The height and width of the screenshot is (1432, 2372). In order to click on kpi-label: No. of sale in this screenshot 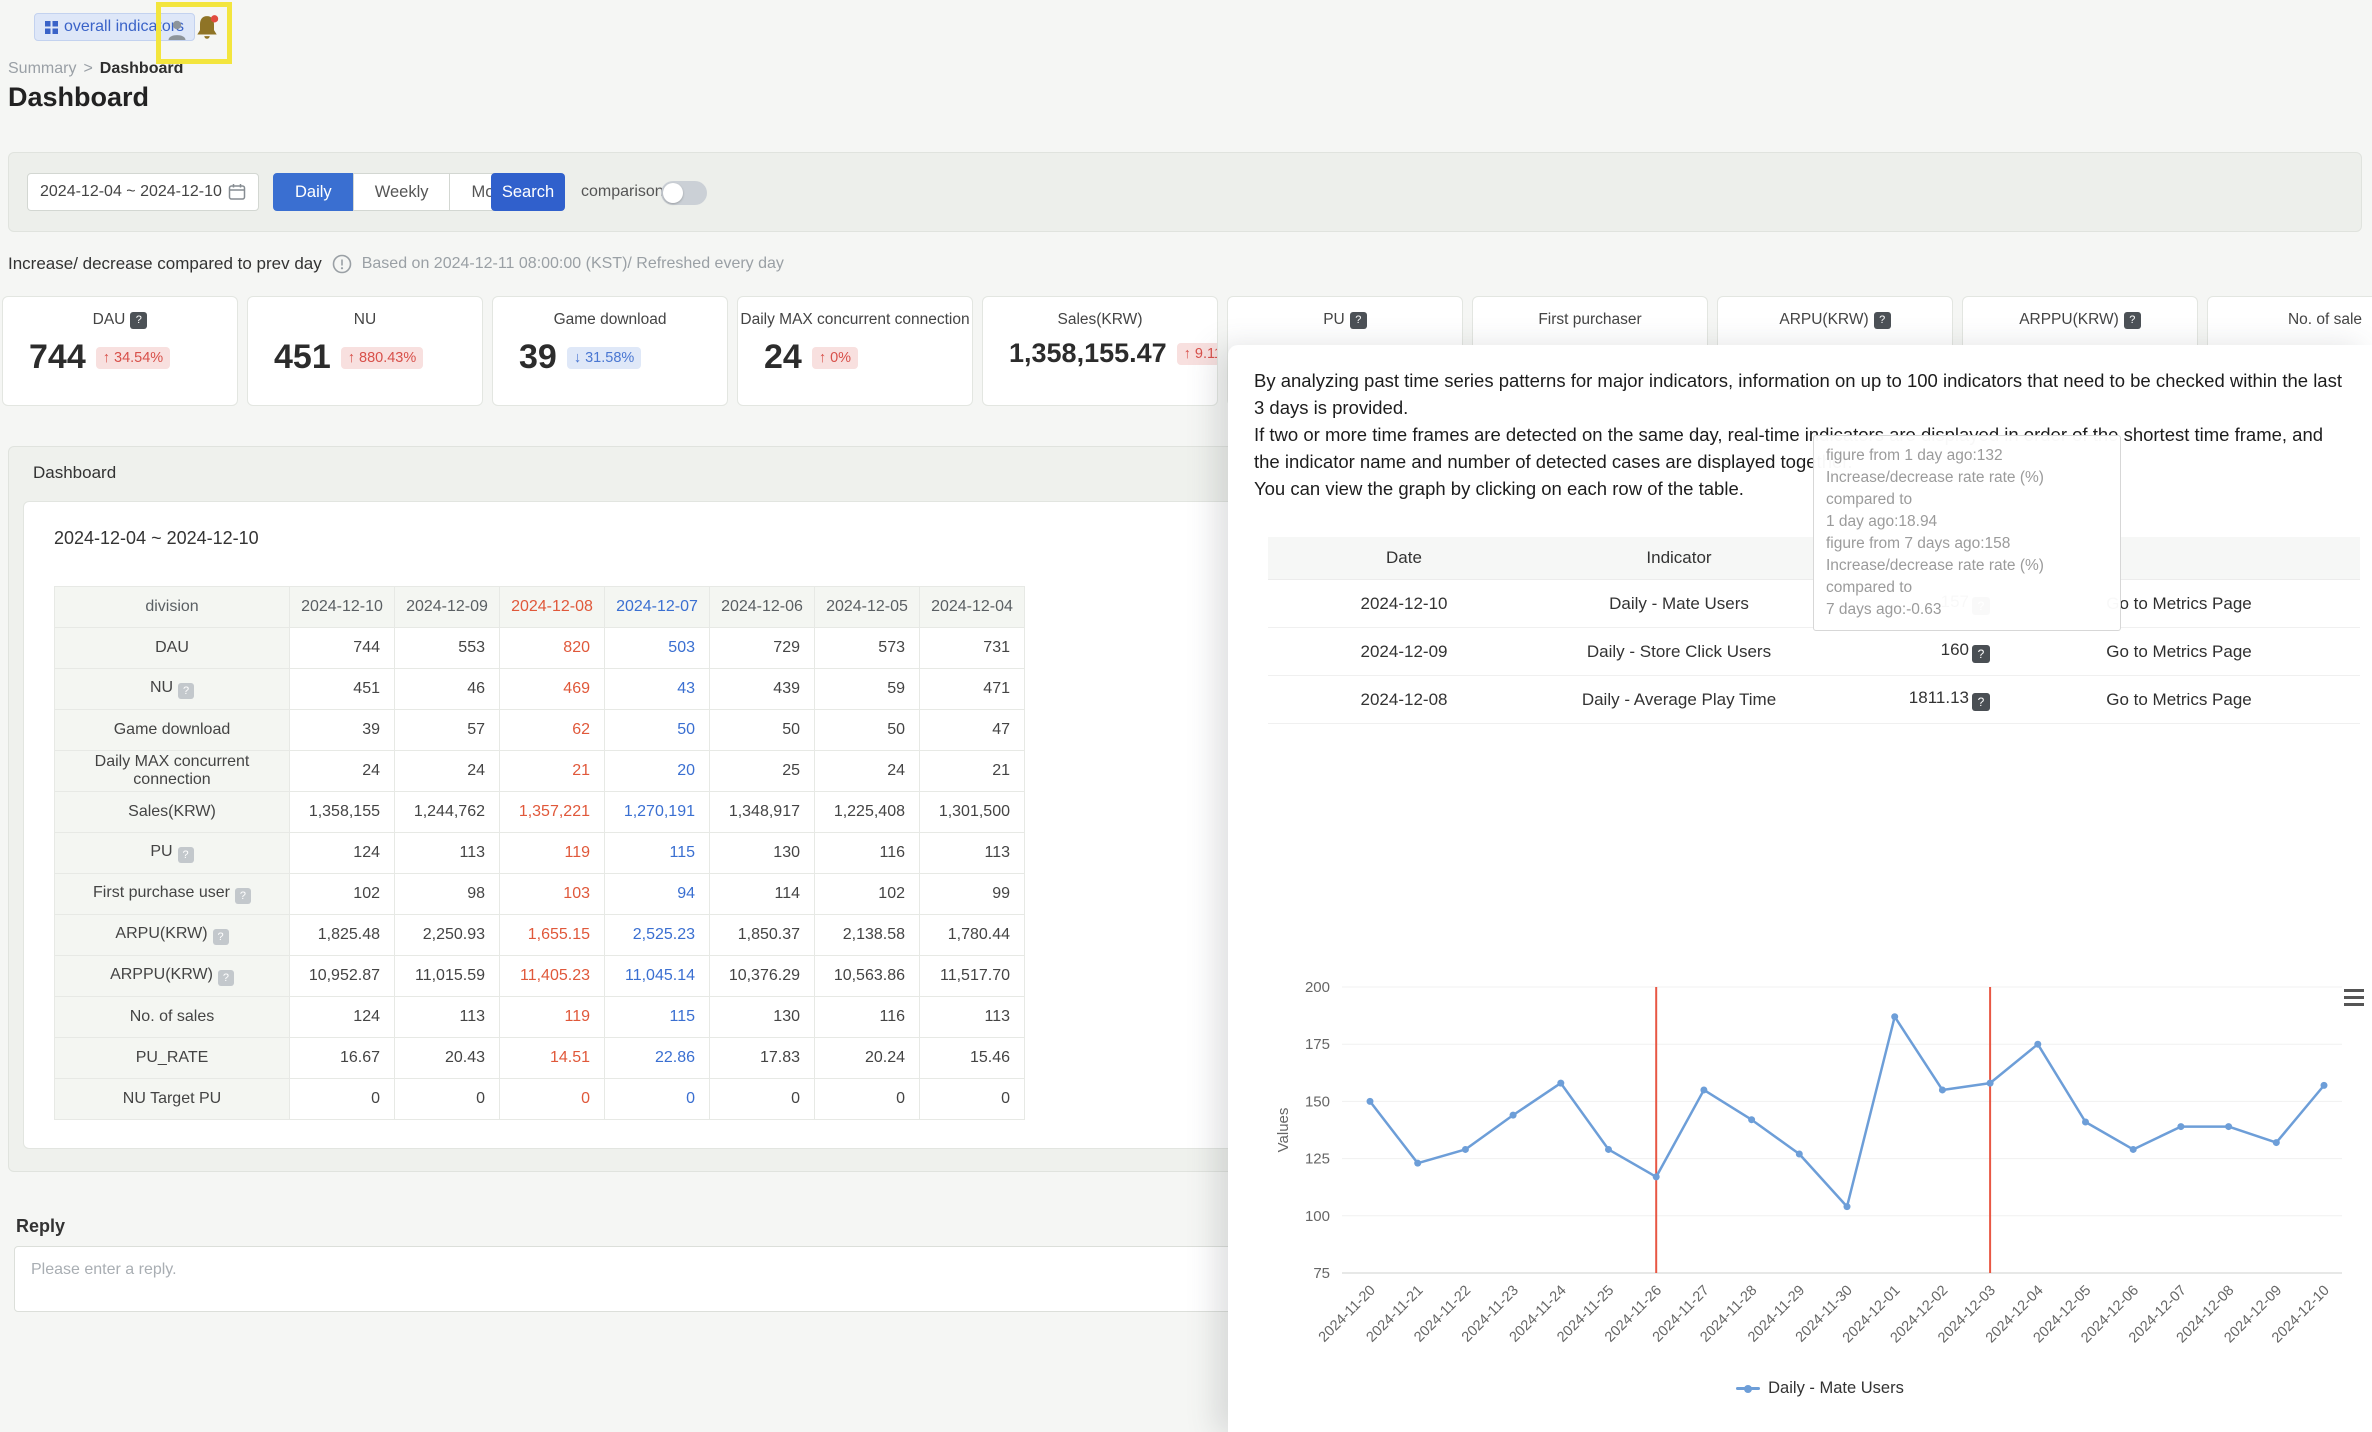, I will do `click(2290, 320)`.